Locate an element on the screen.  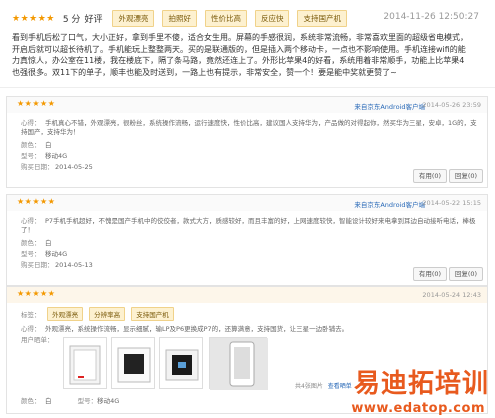
photo-thumbnail-screen is located at coordinates (181, 363).